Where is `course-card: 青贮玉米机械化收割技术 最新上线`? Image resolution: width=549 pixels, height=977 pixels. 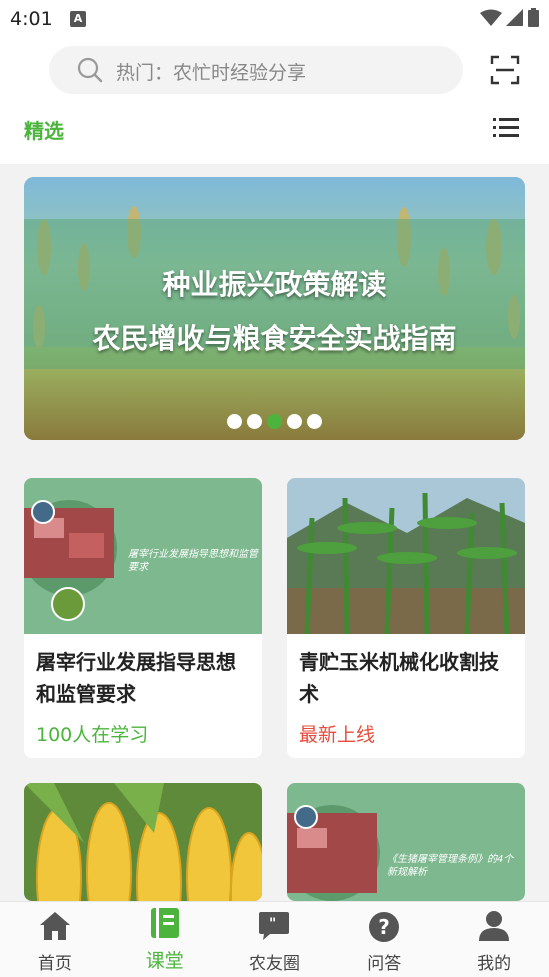
course-card: 青贮玉米机械化收割技术 最新上线 is located at coordinates (406, 618).